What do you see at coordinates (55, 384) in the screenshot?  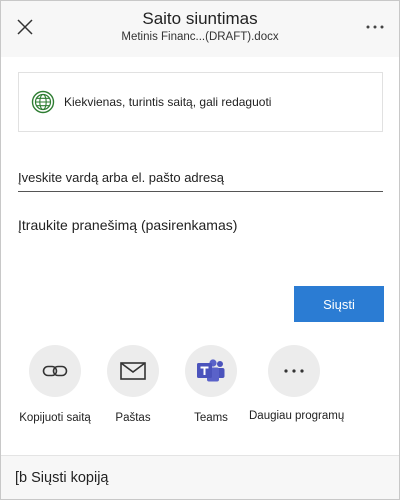 I see `app-copy-link: Kopijuoti saitą` at bounding box center [55, 384].